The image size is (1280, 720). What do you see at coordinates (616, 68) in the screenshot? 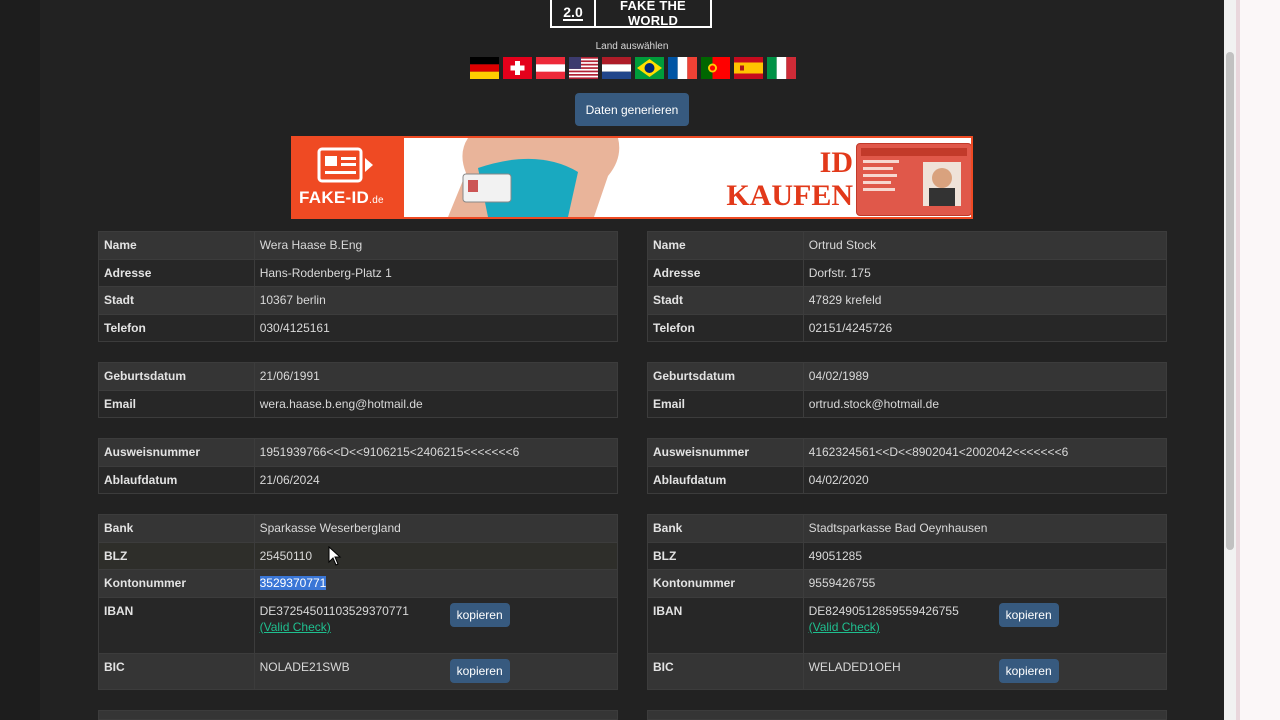
I see `netherlands-flag` at bounding box center [616, 68].